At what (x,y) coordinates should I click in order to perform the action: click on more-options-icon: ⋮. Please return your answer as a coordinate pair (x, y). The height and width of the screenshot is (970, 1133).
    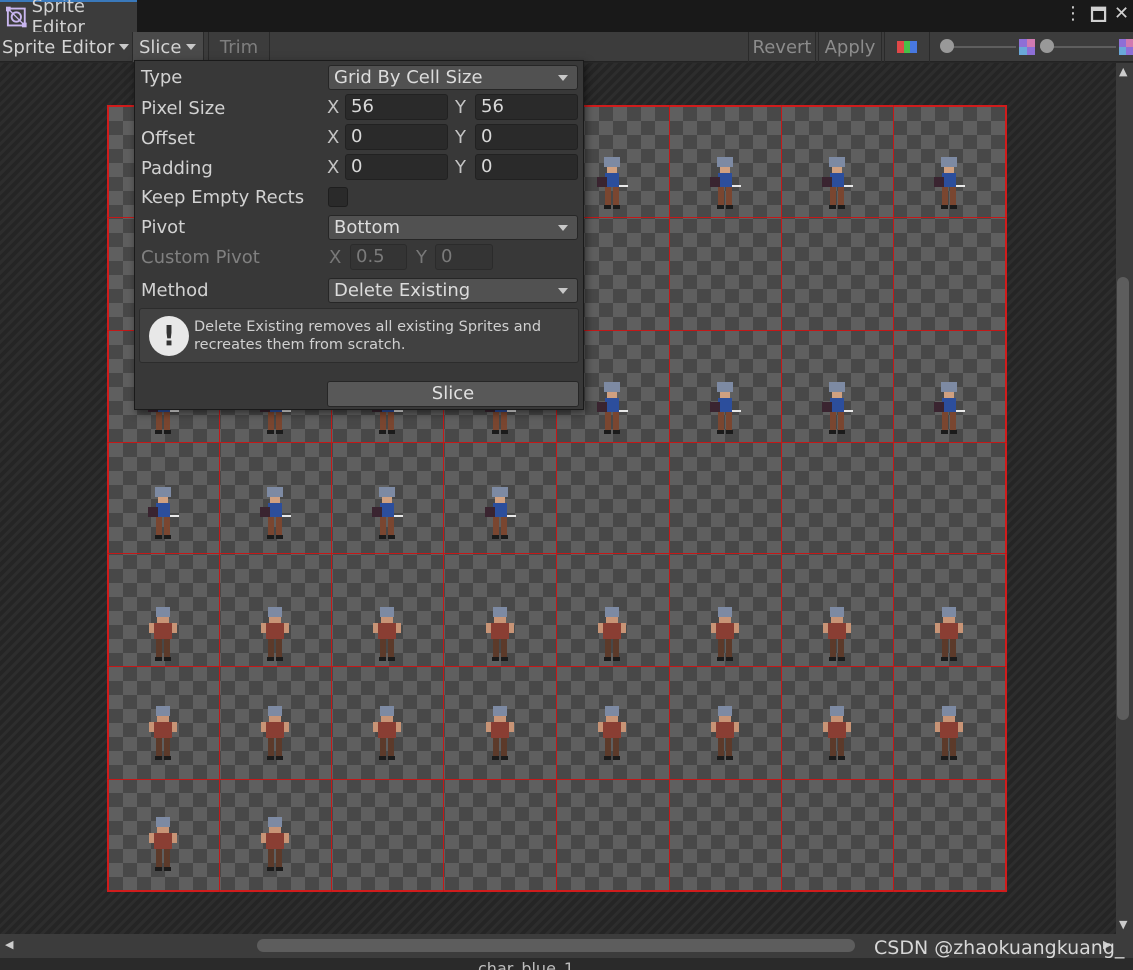
    Looking at the image, I should click on (1073, 13).